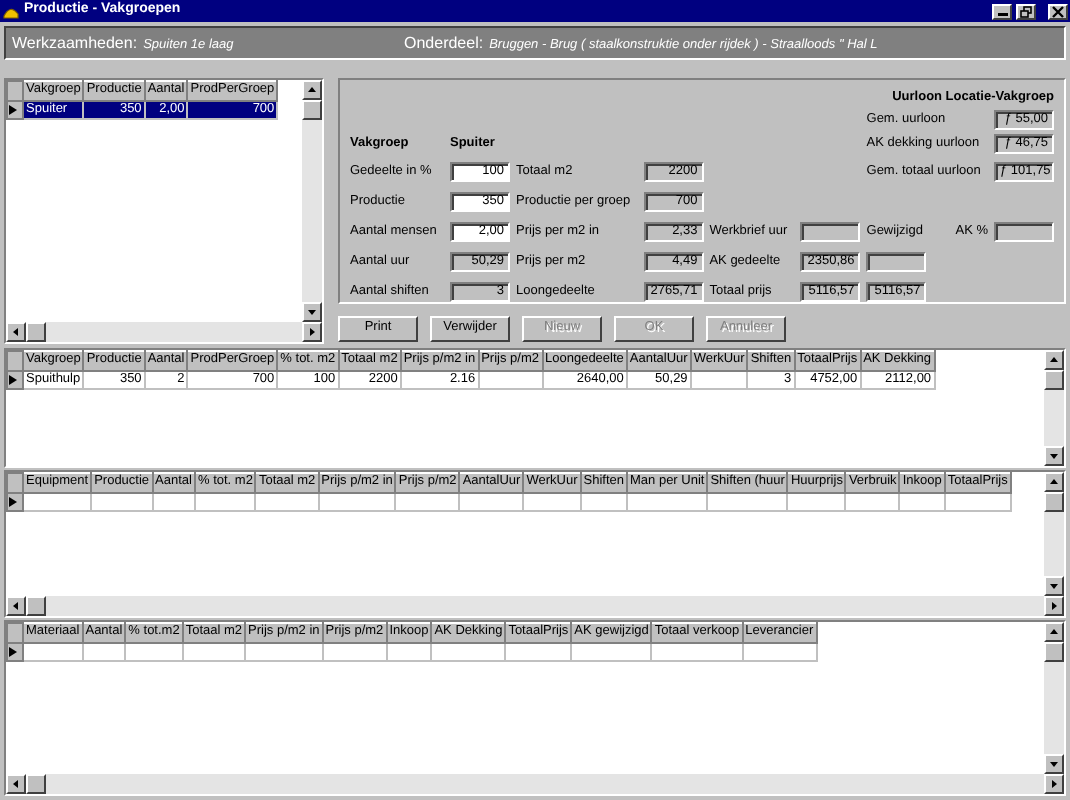  Describe the element at coordinates (1002, 11) in the screenshot. I see `minimize-button` at that location.